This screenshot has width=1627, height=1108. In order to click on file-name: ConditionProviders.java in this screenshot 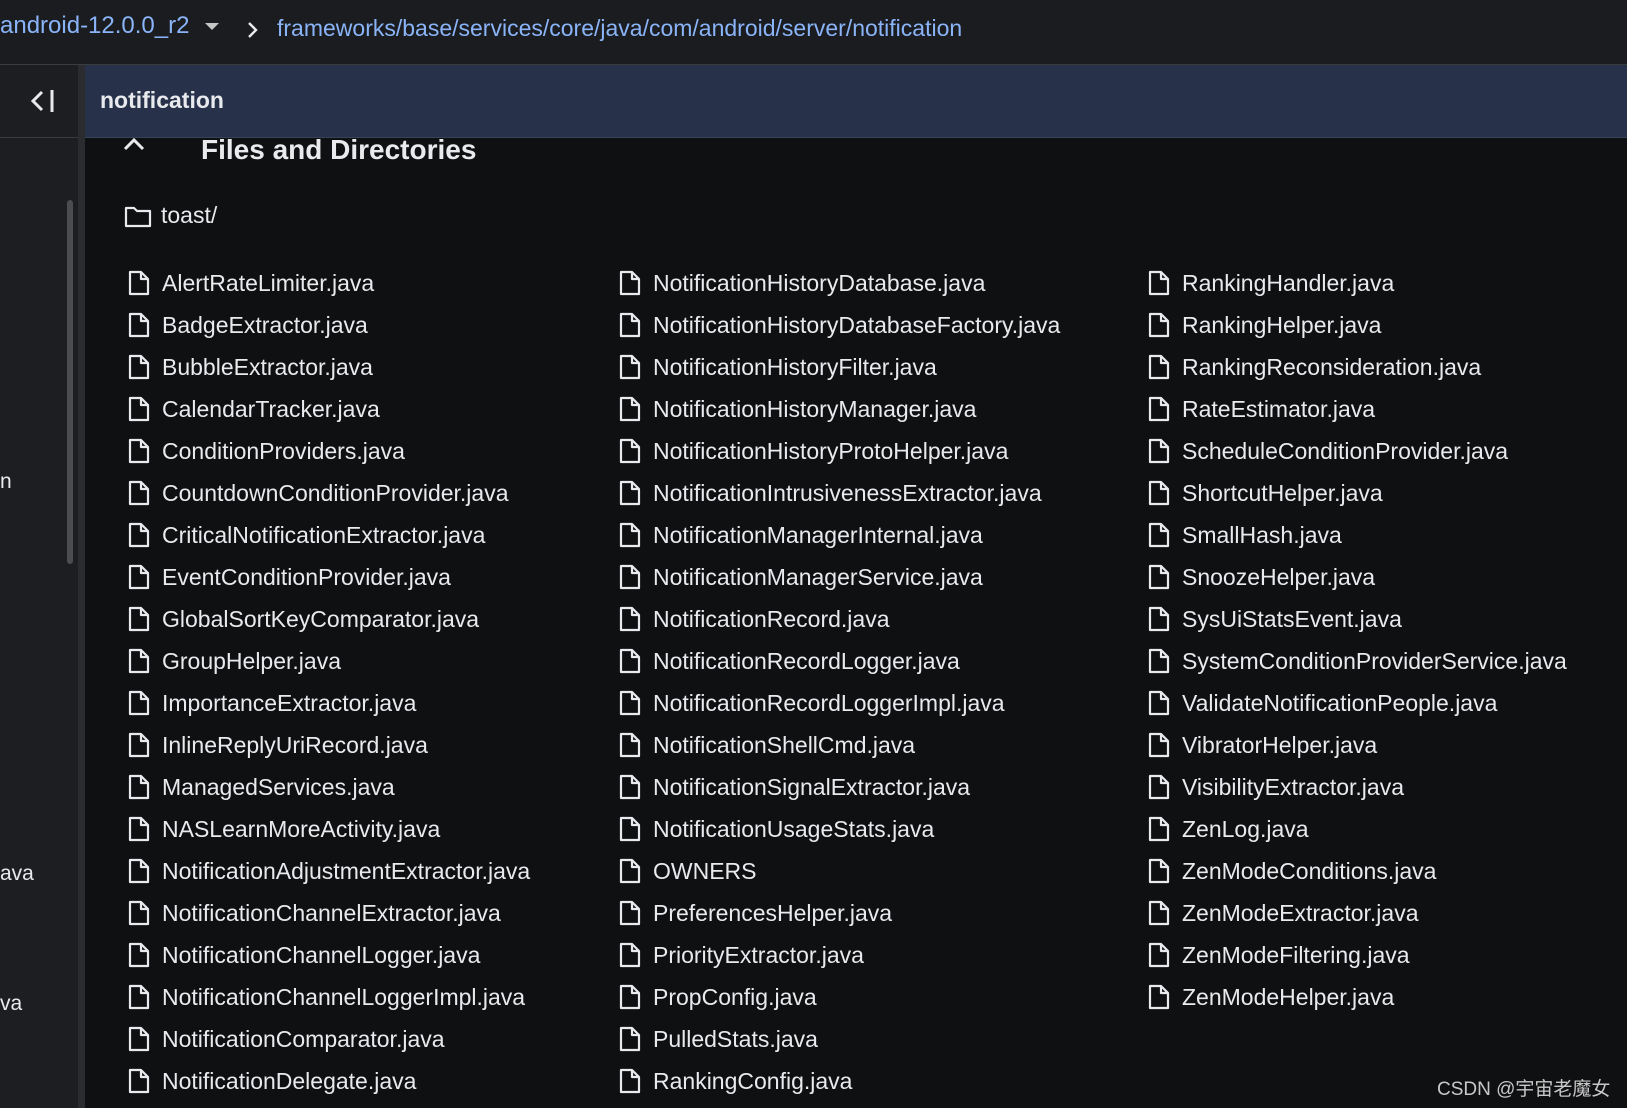, I will do `click(283, 451)`.